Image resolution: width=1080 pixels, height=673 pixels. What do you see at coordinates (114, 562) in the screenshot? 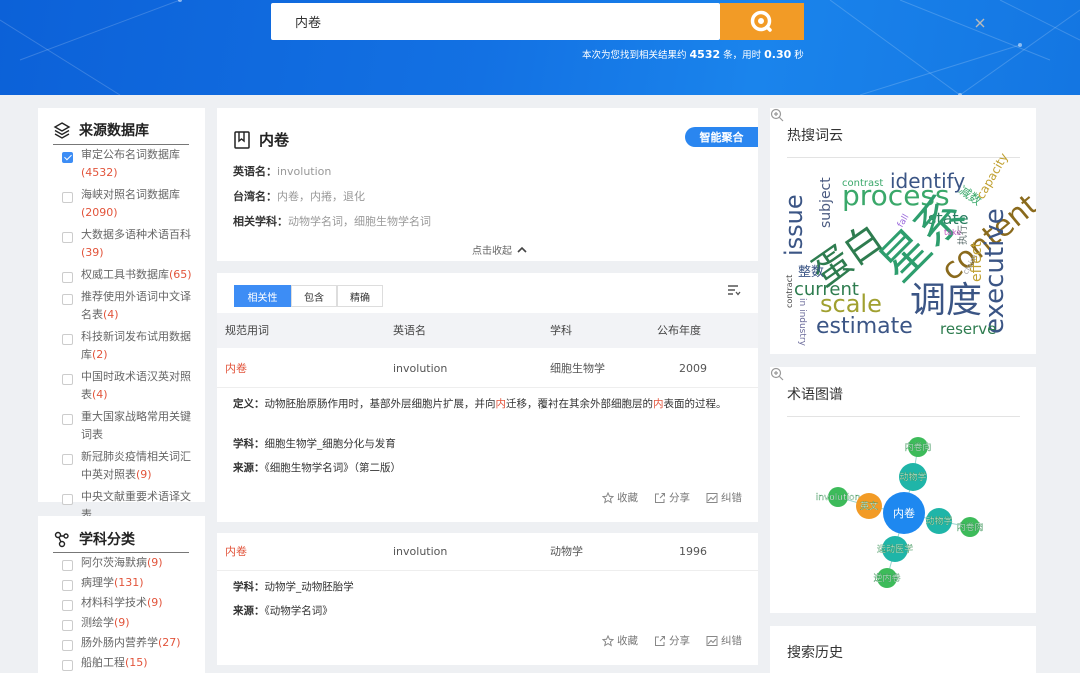
I see `subject-name: 阿尔茨海默病` at bounding box center [114, 562].